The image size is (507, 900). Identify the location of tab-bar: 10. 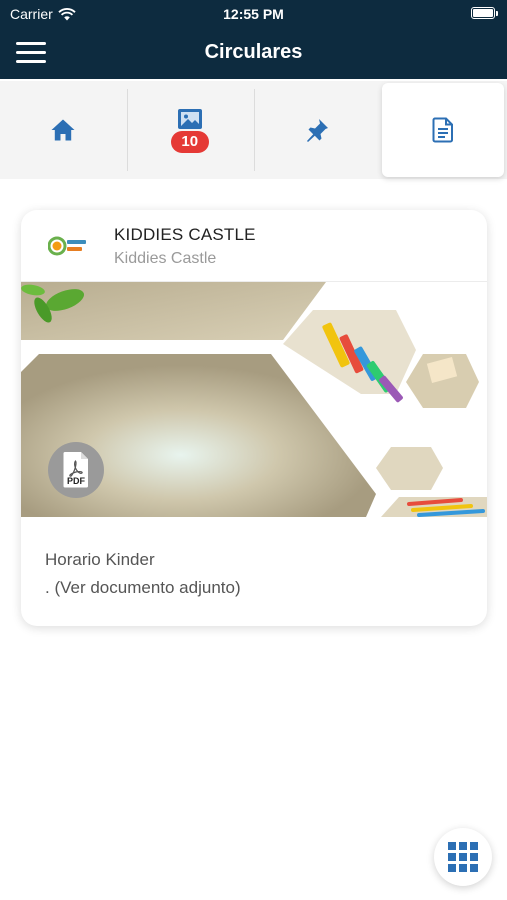
(253, 130).